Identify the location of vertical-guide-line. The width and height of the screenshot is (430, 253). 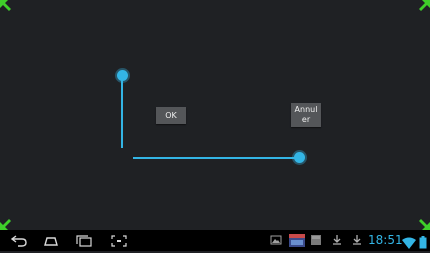
(122, 112).